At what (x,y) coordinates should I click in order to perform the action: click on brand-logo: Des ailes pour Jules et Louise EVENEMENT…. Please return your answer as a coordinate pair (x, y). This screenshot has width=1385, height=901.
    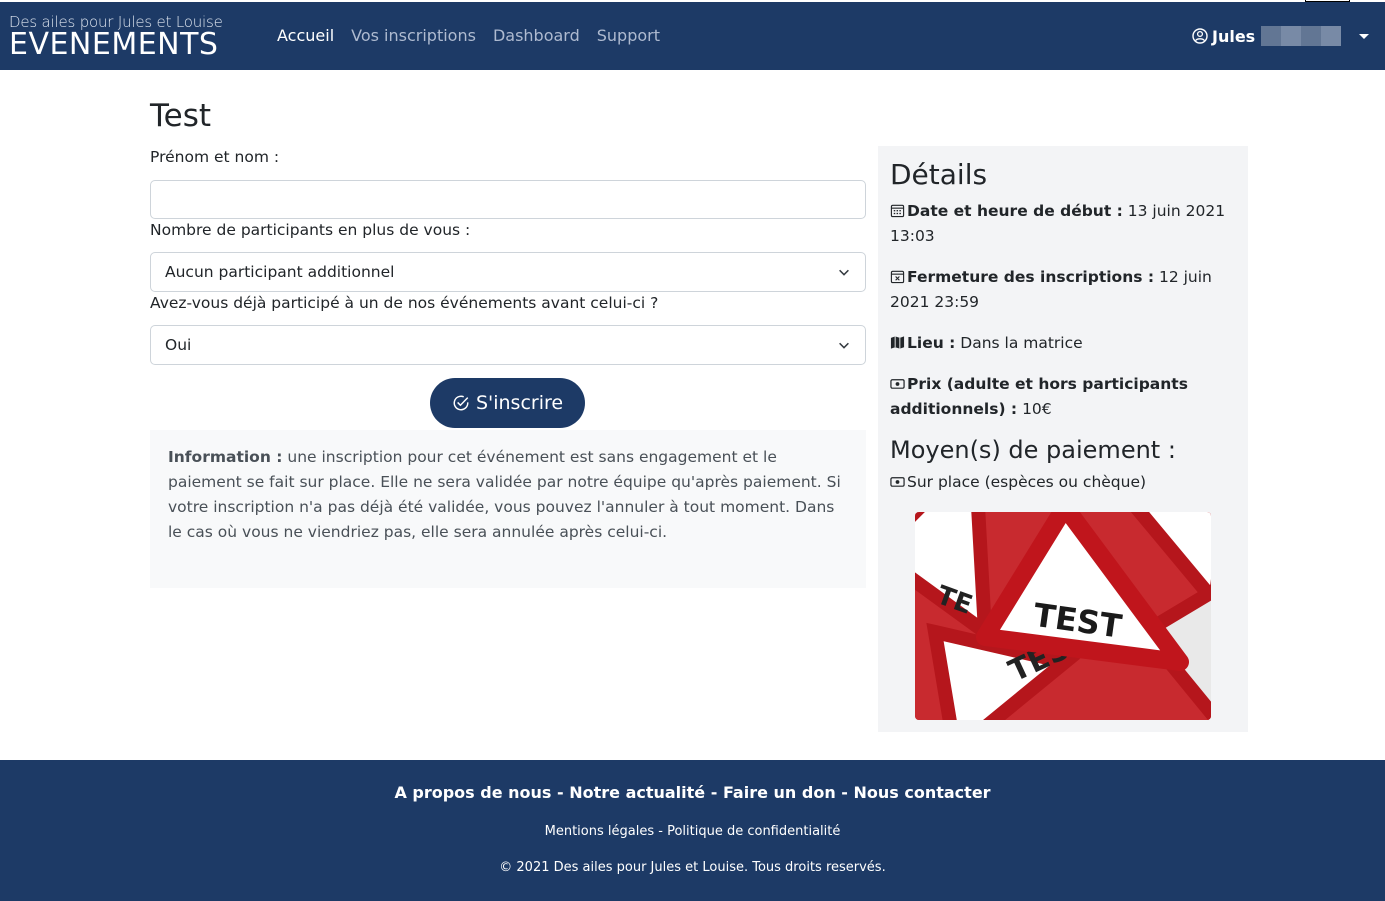
    Looking at the image, I should click on (116, 37).